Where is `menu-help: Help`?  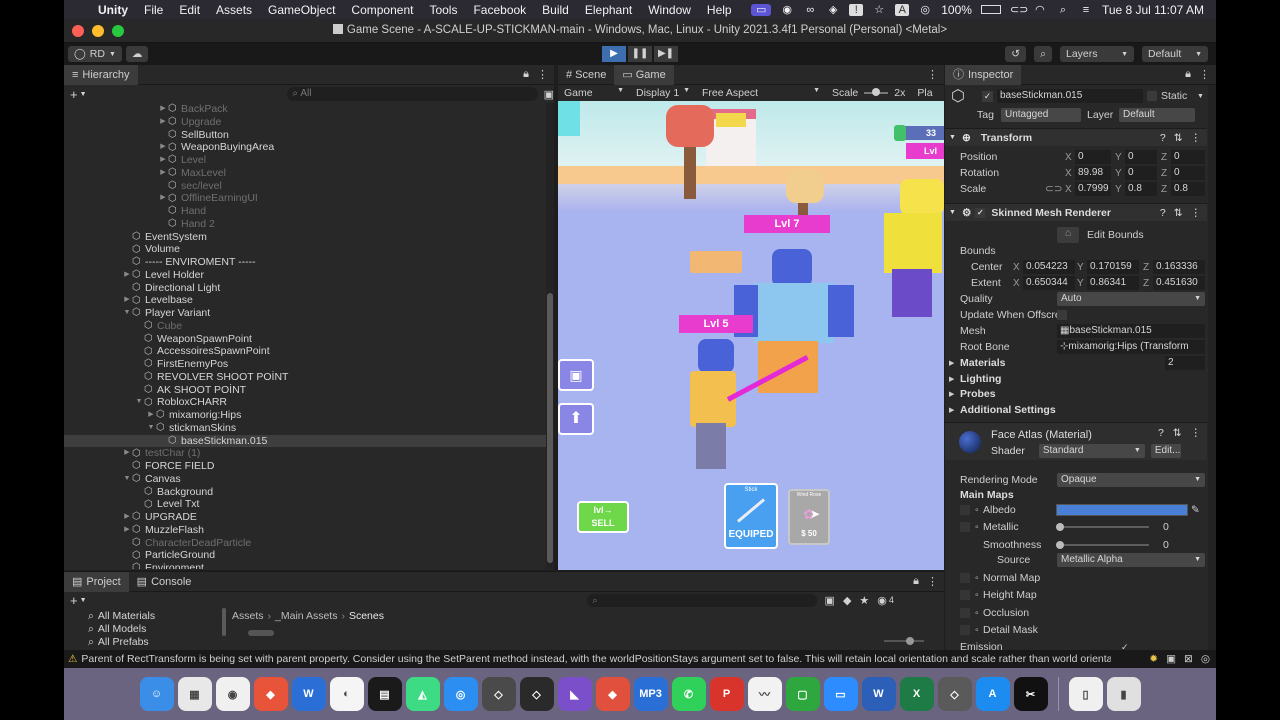 menu-help: Help is located at coordinates (719, 10).